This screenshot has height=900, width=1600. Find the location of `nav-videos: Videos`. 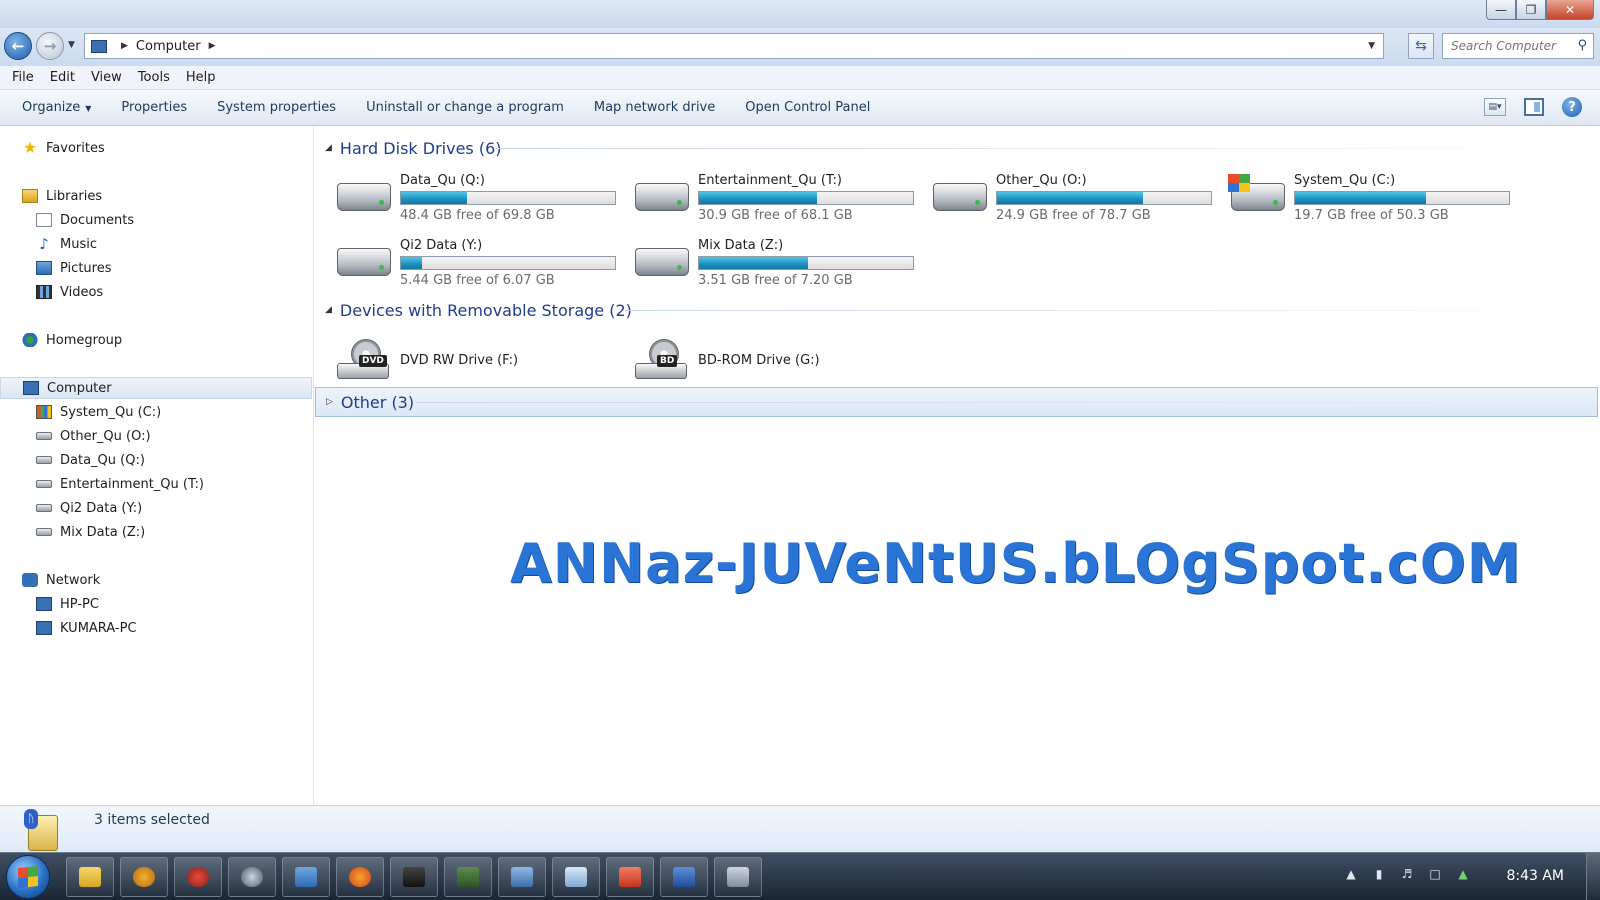

nav-videos: Videos is located at coordinates (69, 292).